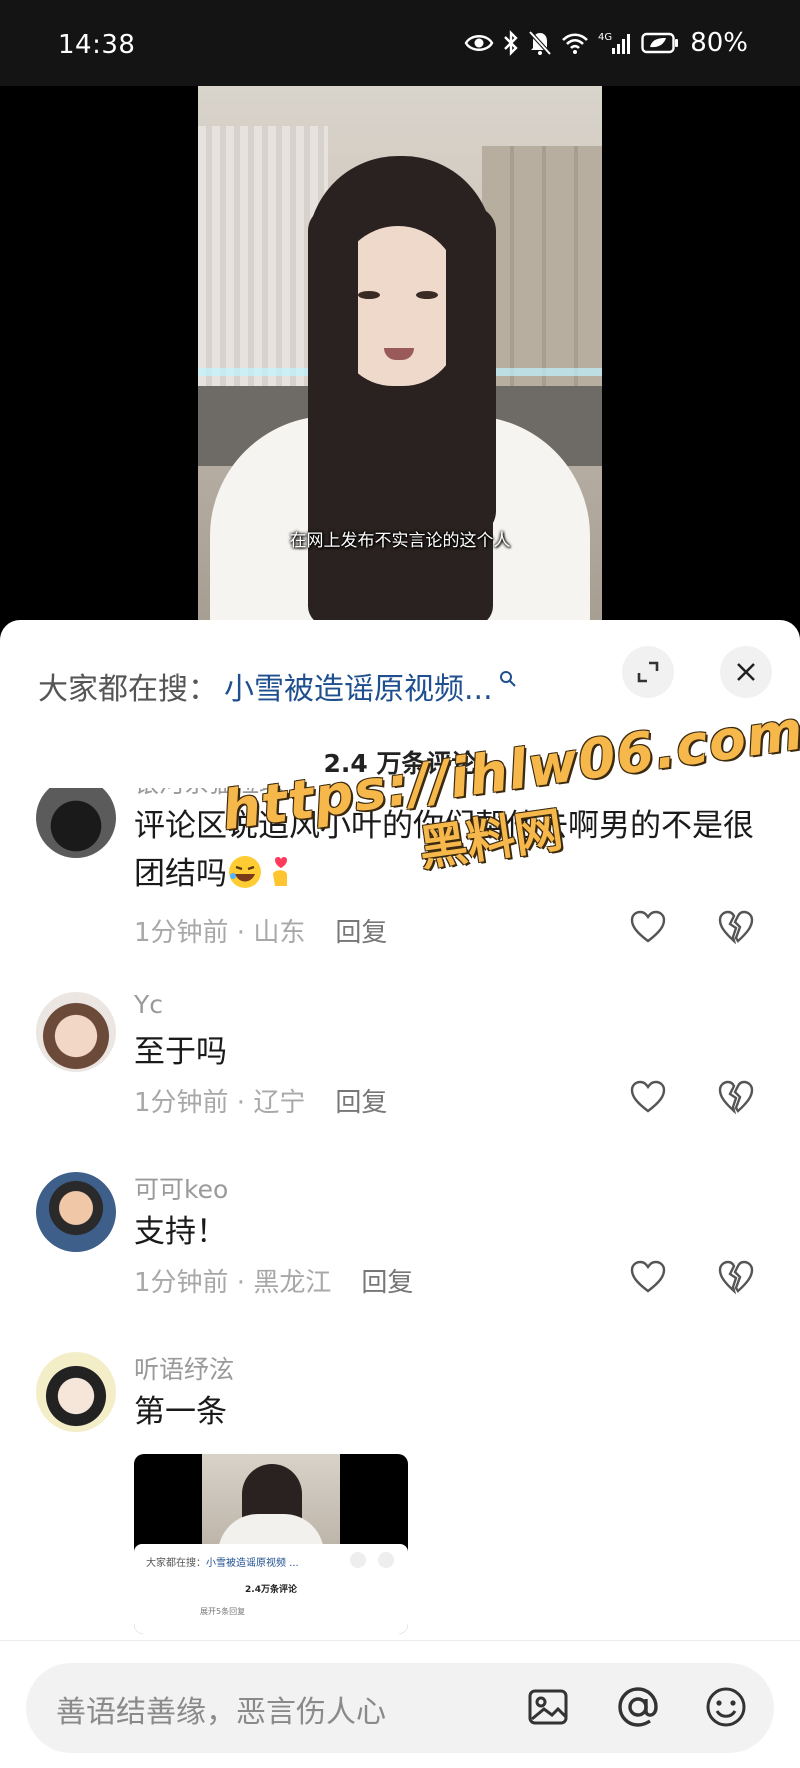 The image size is (800, 1768). I want to click on comment-text: 至于吗, so click(180, 1052).